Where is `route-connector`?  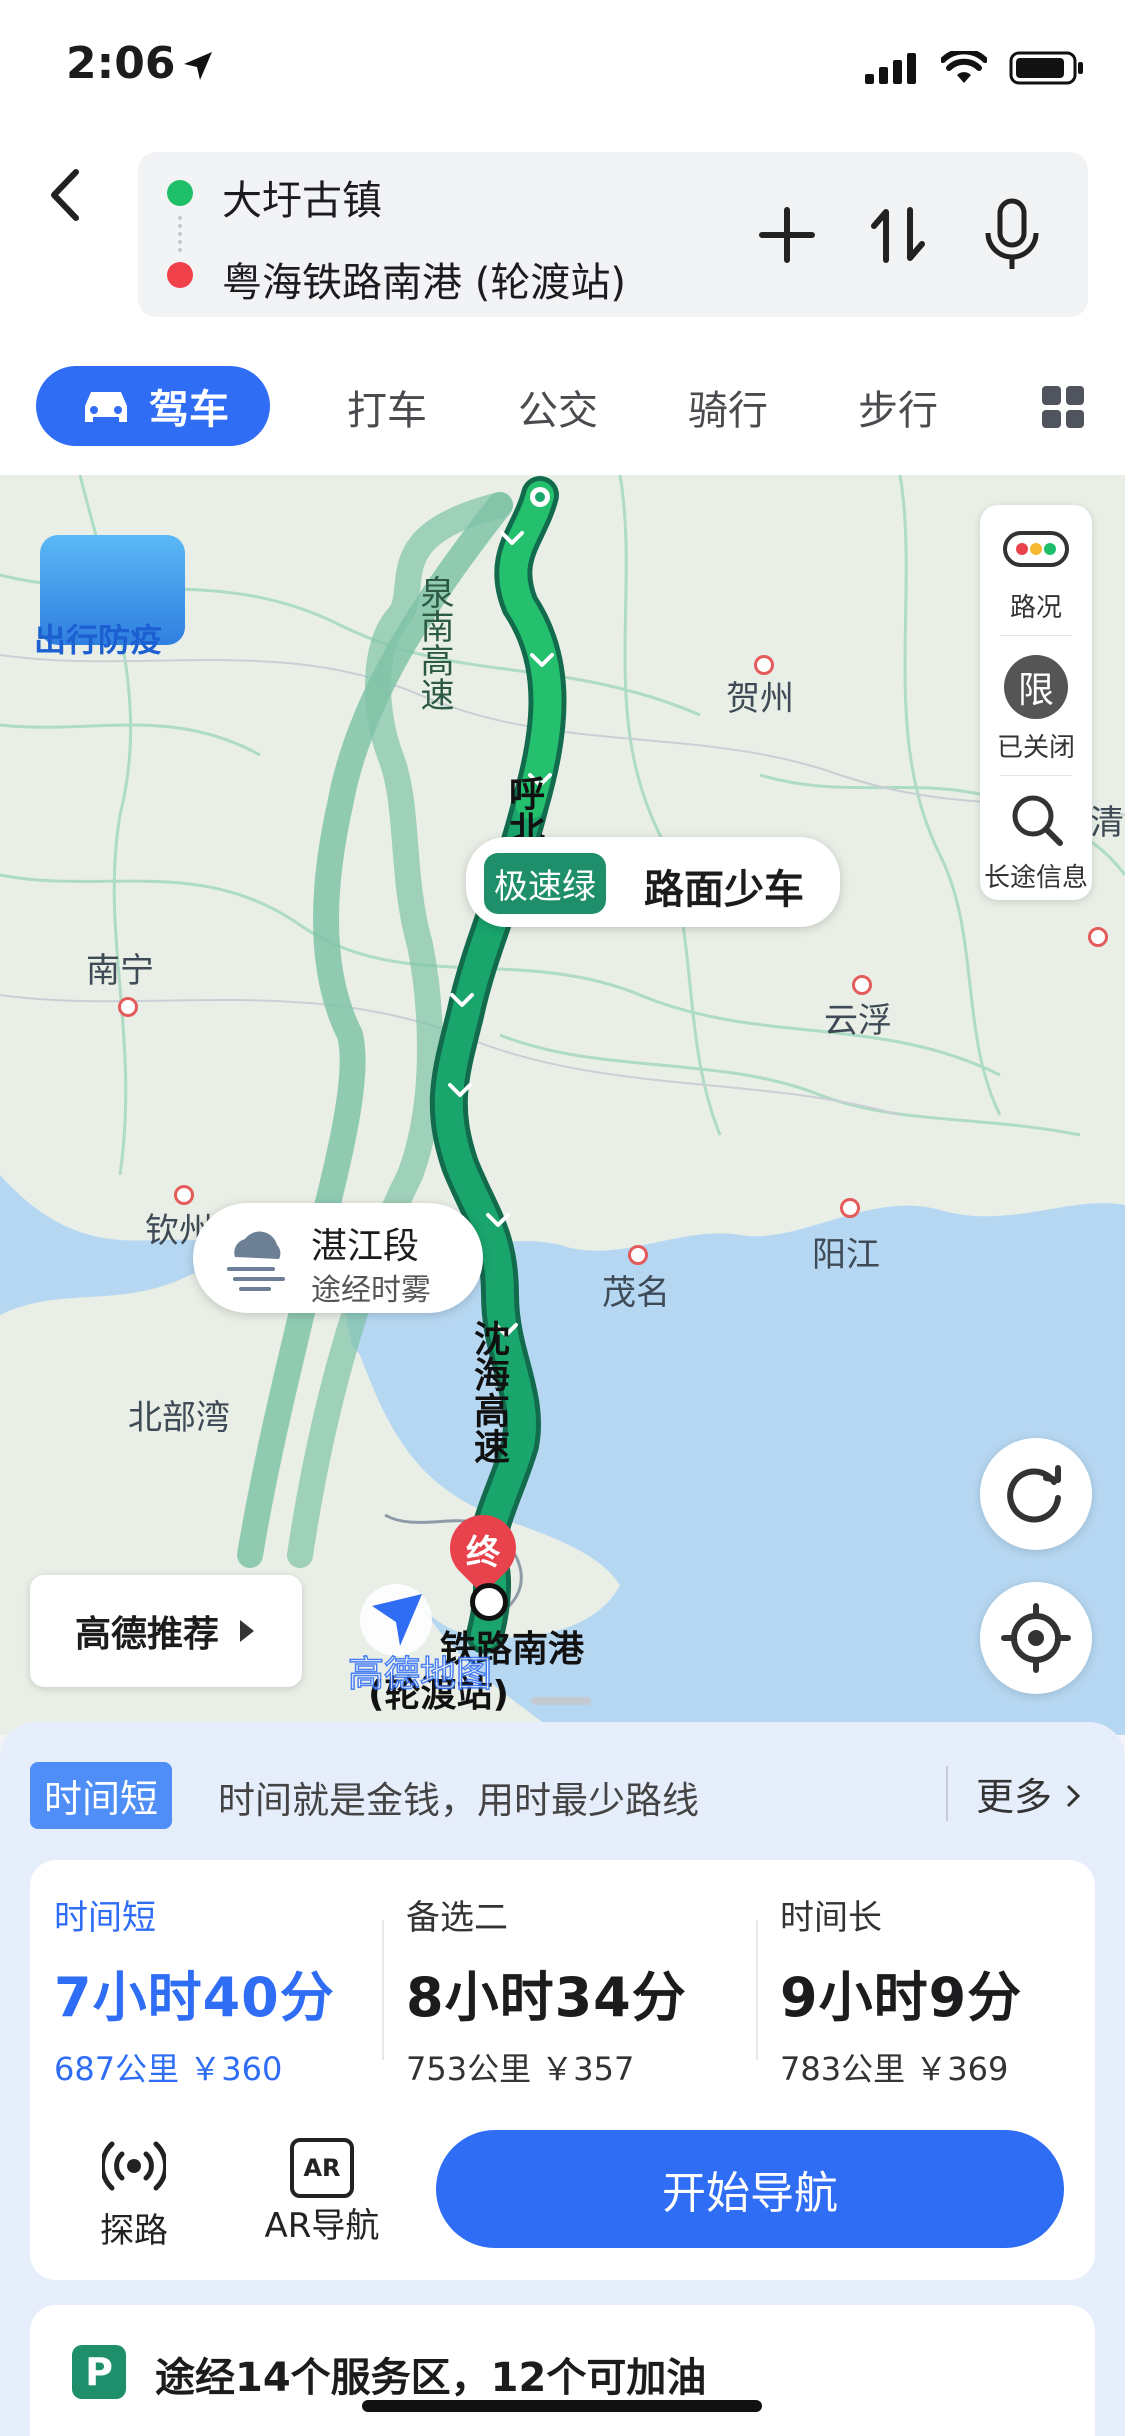
route-connector is located at coordinates (182, 234).